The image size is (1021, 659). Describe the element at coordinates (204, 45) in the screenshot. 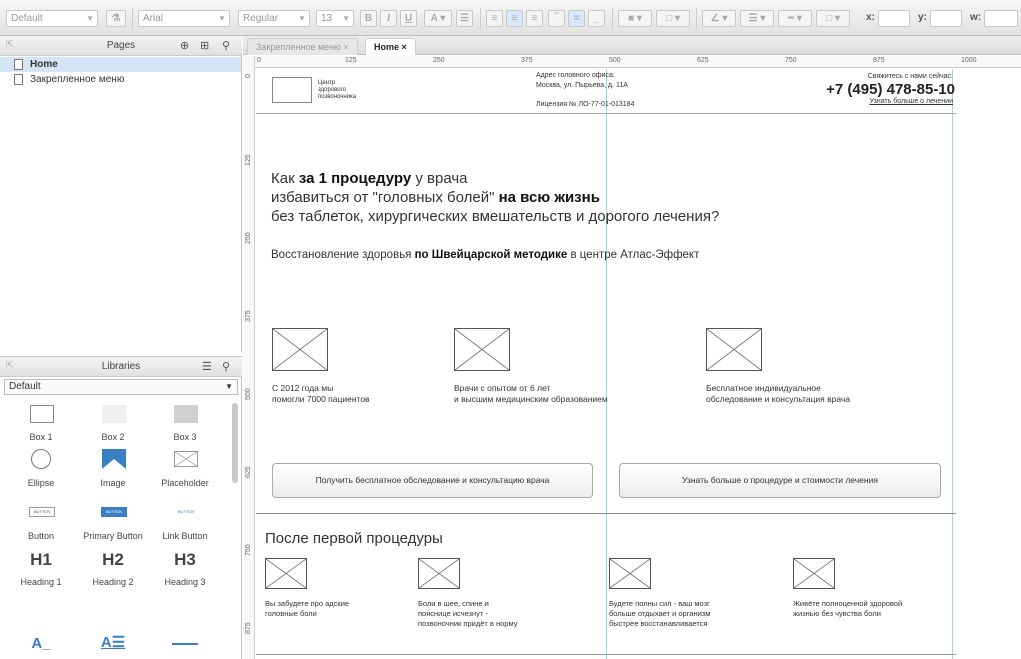

I see `add-folder-icon: ⊞` at that location.